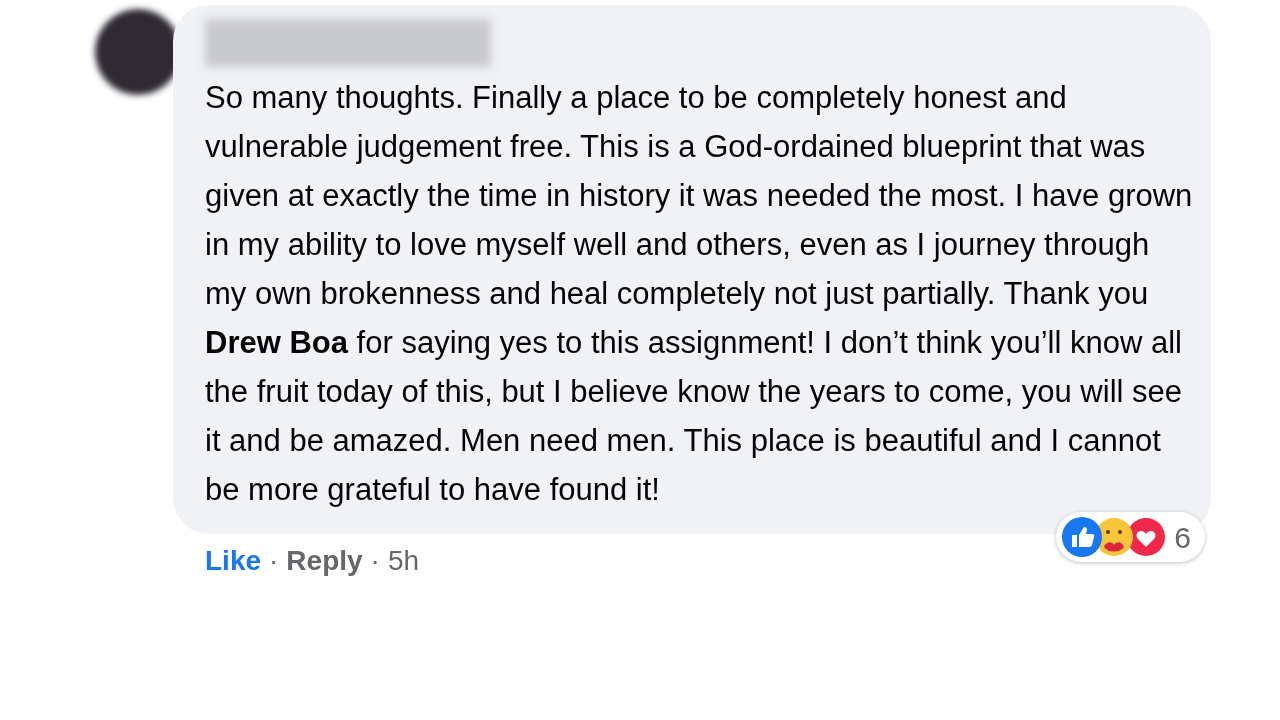 The height and width of the screenshot is (720, 1280). I want to click on reply-link: Reply, so click(324, 561).